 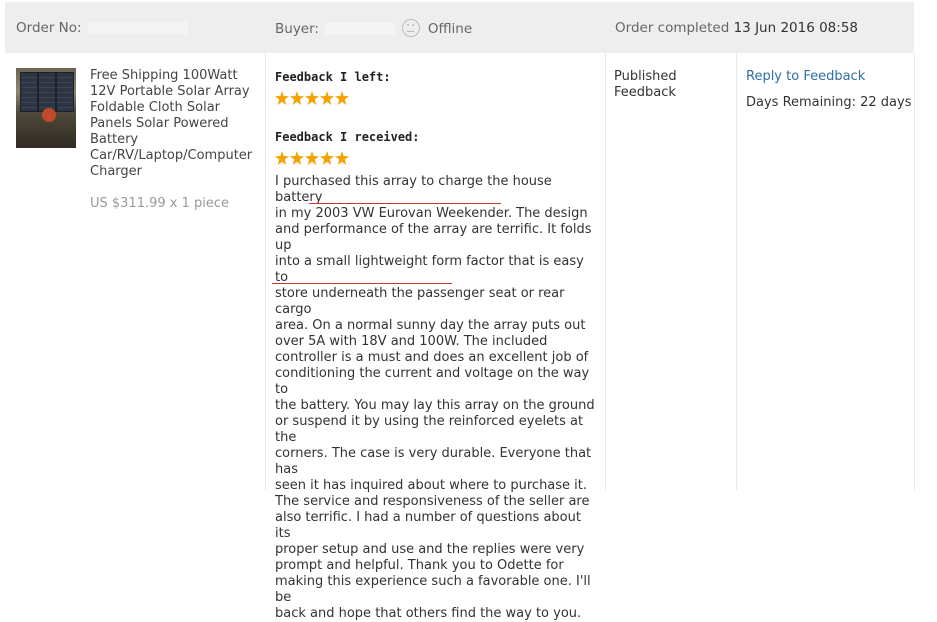 What do you see at coordinates (645, 92) in the screenshot?
I see `feedback-status-line2: Feedback` at bounding box center [645, 92].